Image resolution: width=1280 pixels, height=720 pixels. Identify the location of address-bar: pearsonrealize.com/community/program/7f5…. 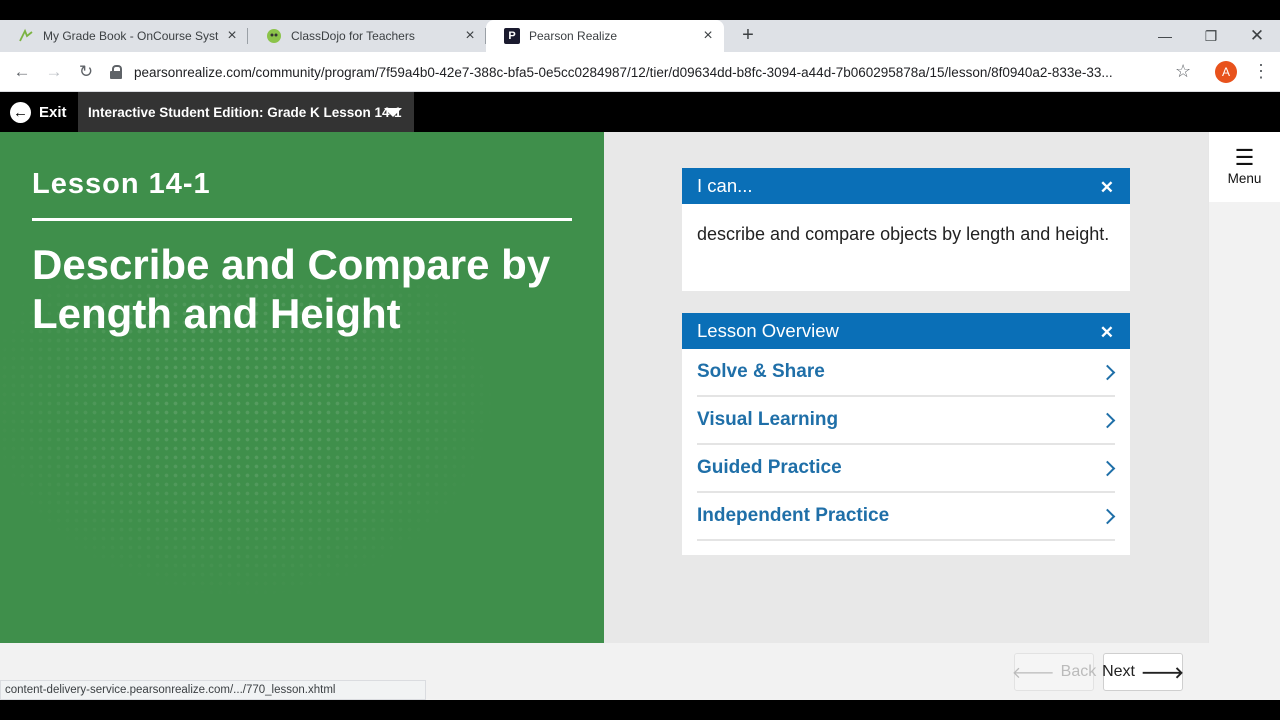
(655, 72).